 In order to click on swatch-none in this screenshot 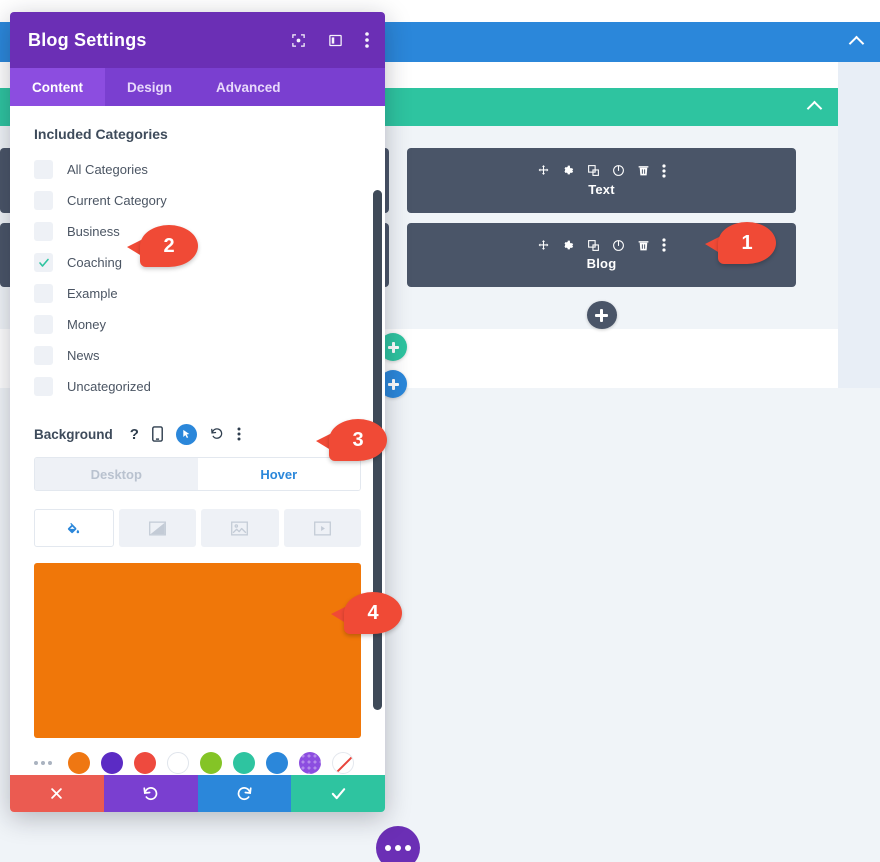, I will do `click(343, 763)`.